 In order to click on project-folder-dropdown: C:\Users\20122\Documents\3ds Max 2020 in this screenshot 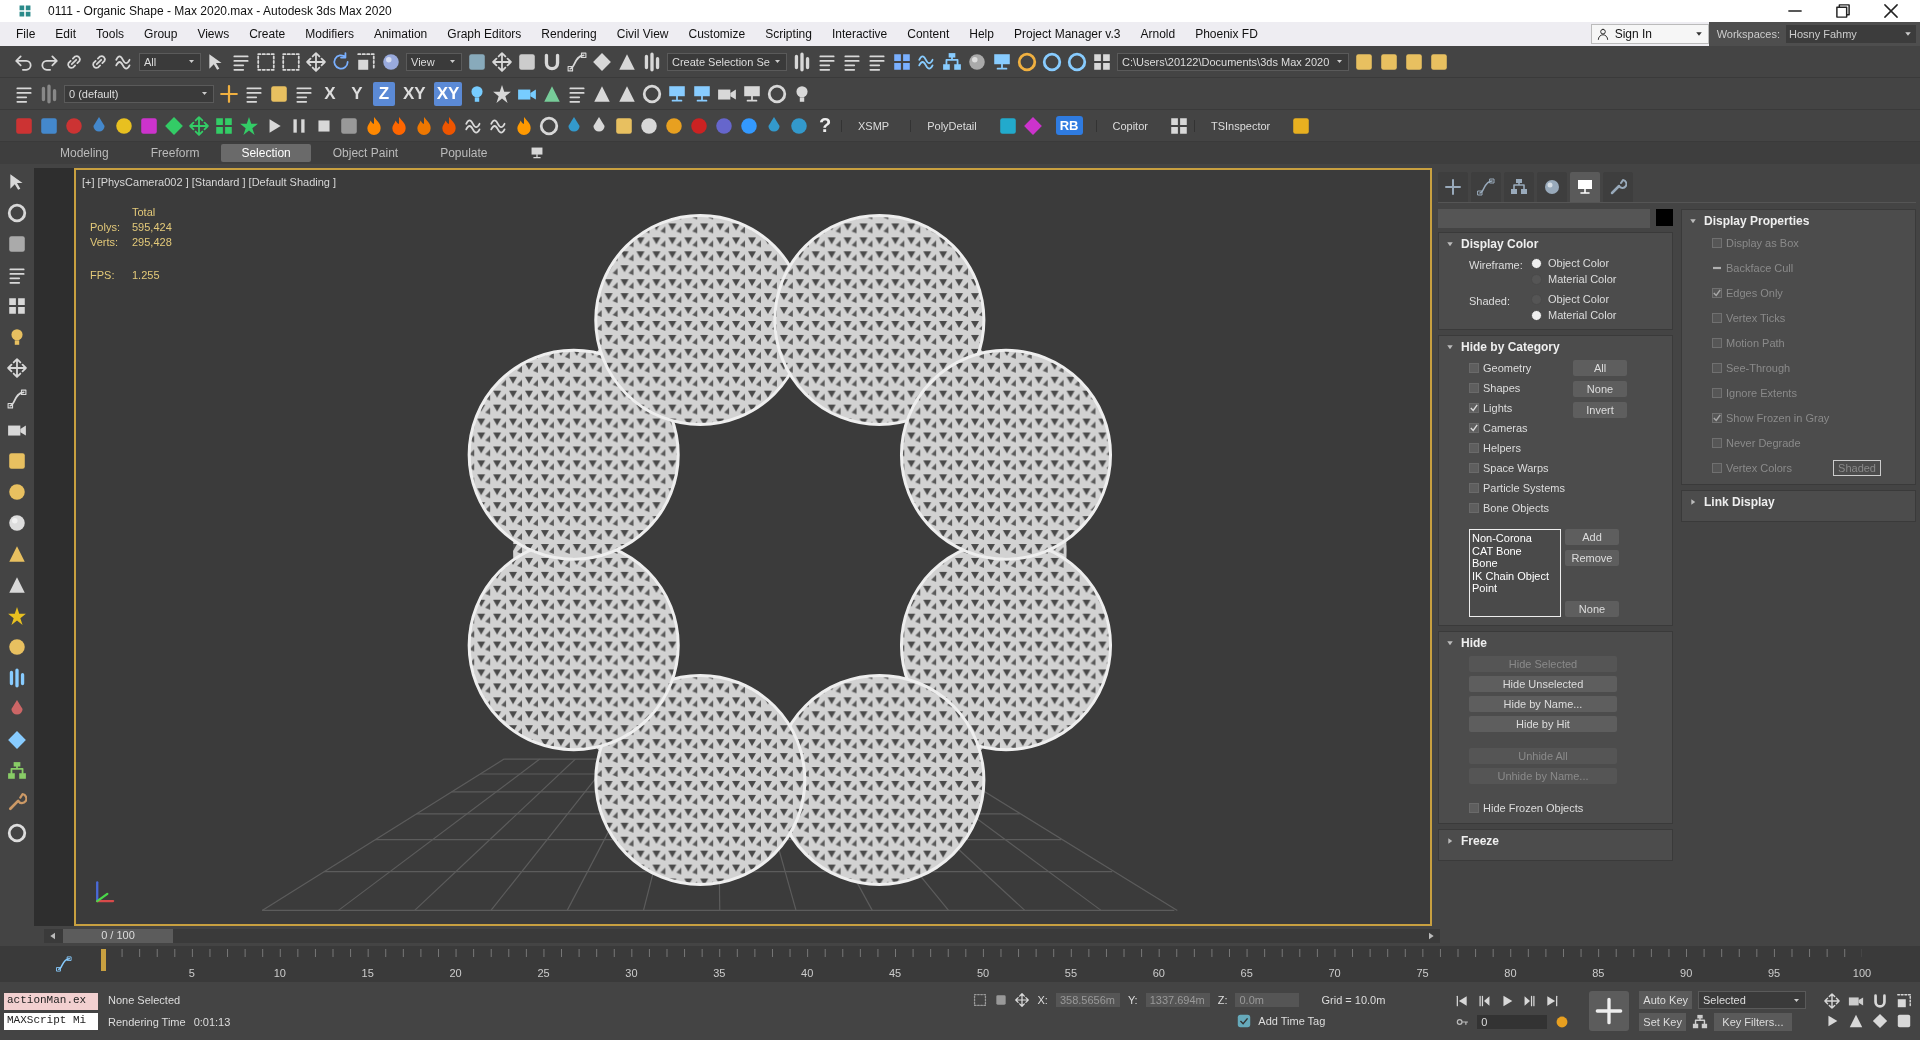, I will do `click(1233, 61)`.